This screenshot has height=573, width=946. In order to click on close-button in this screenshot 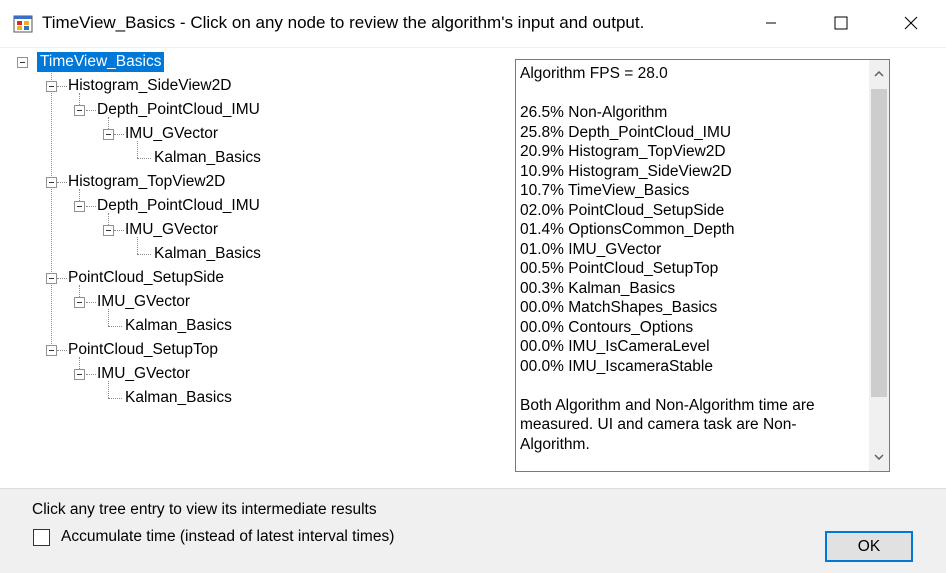, I will do `click(911, 23)`.